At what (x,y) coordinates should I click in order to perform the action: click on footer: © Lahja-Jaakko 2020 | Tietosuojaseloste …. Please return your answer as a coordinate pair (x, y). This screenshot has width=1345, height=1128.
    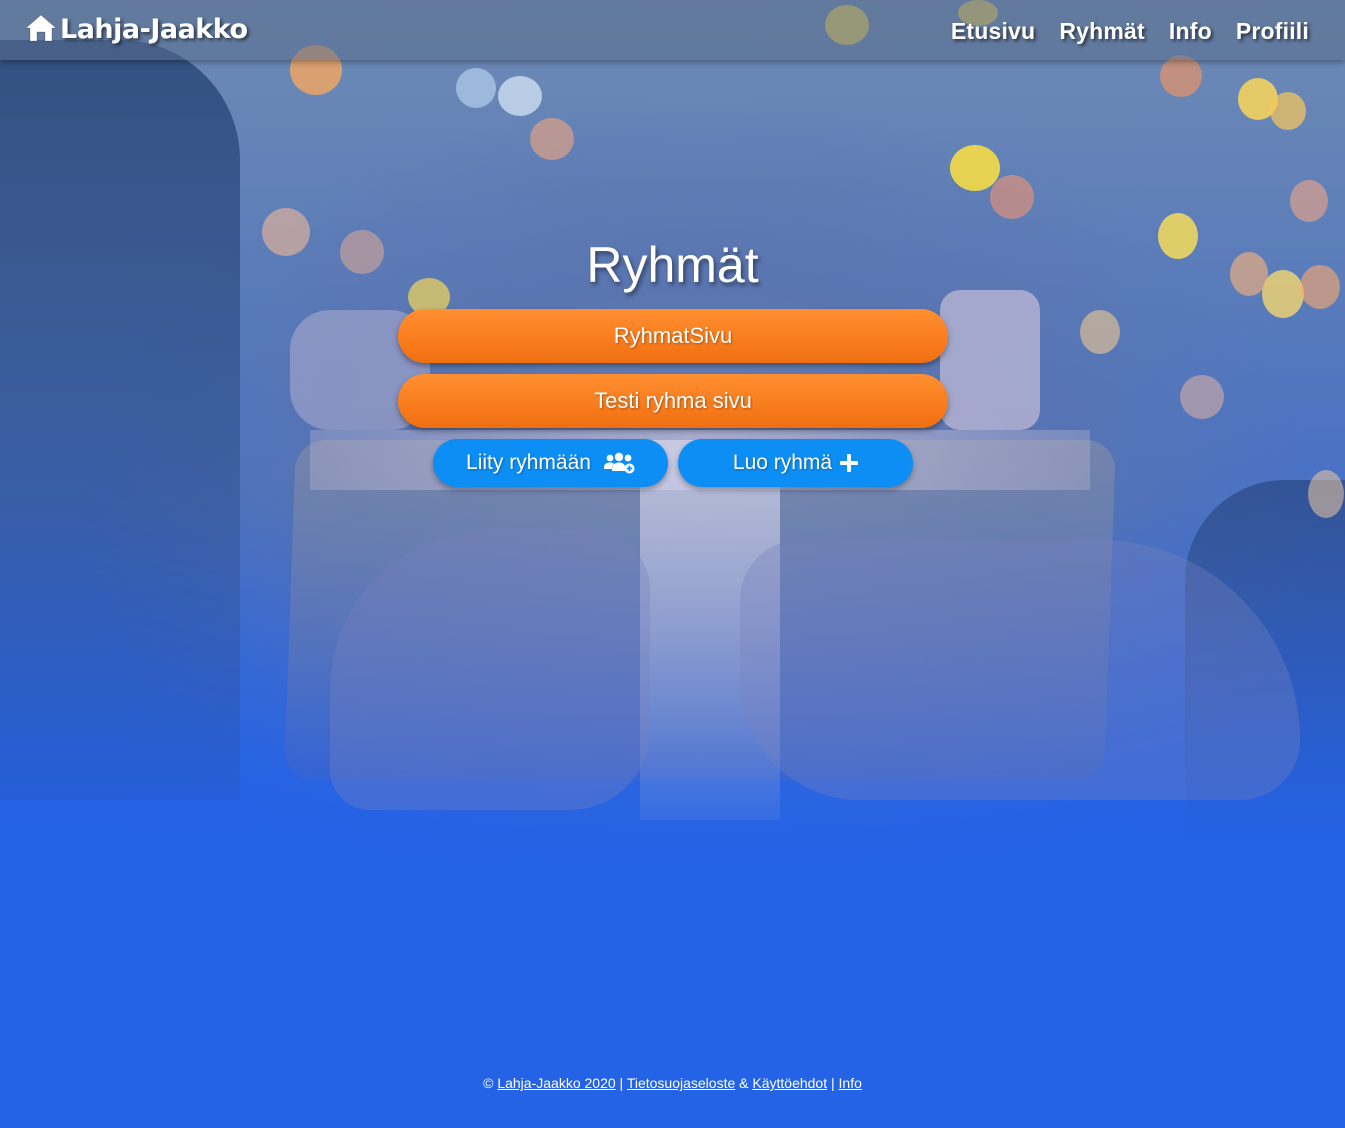
    Looking at the image, I should click on (672, 1083).